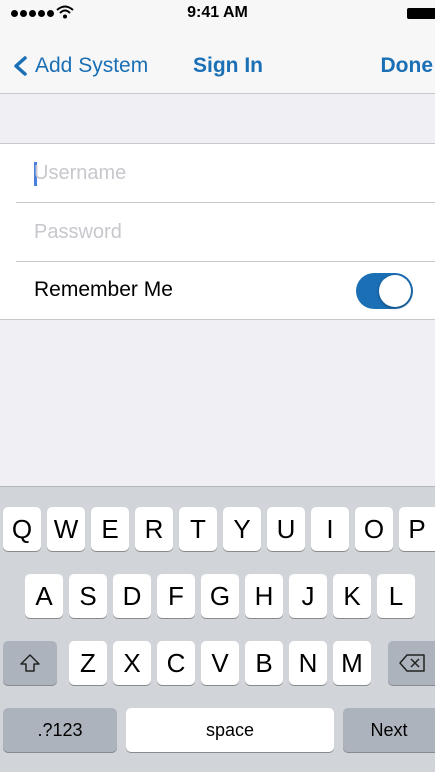 This screenshot has height=772, width=435. I want to click on keyboard-row-2: A S D F G H J K L, so click(217, 596).